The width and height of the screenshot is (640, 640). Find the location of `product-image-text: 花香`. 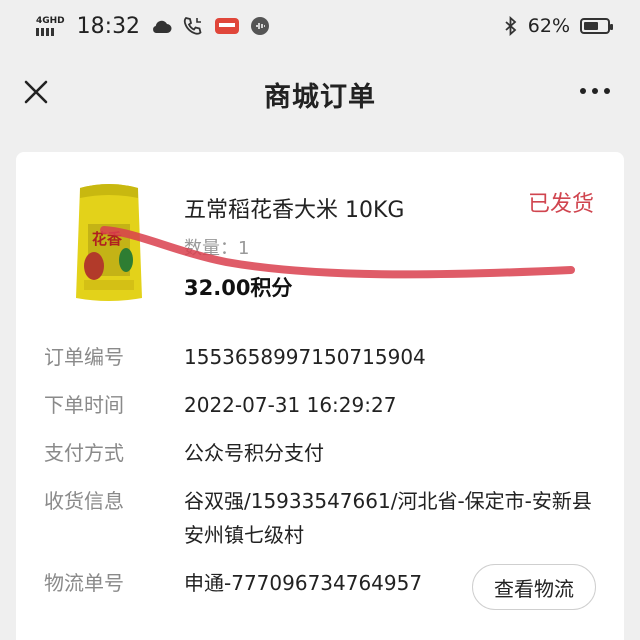

product-image-text: 花香 is located at coordinates (107, 239).